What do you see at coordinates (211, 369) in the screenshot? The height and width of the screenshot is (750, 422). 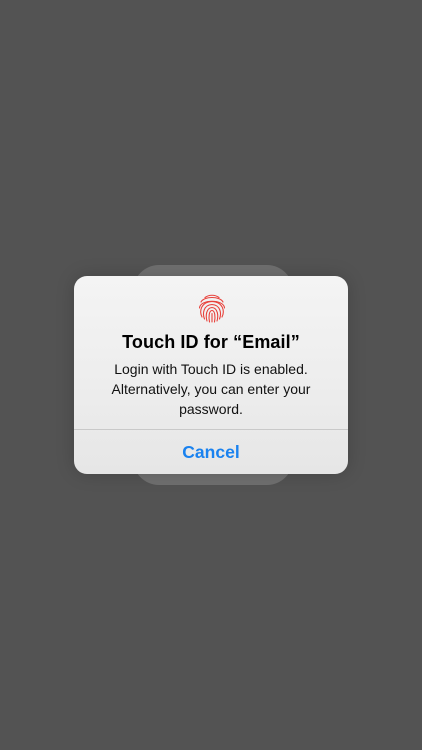 I see `alert-message-line: Login with Touch ID is enabled.` at bounding box center [211, 369].